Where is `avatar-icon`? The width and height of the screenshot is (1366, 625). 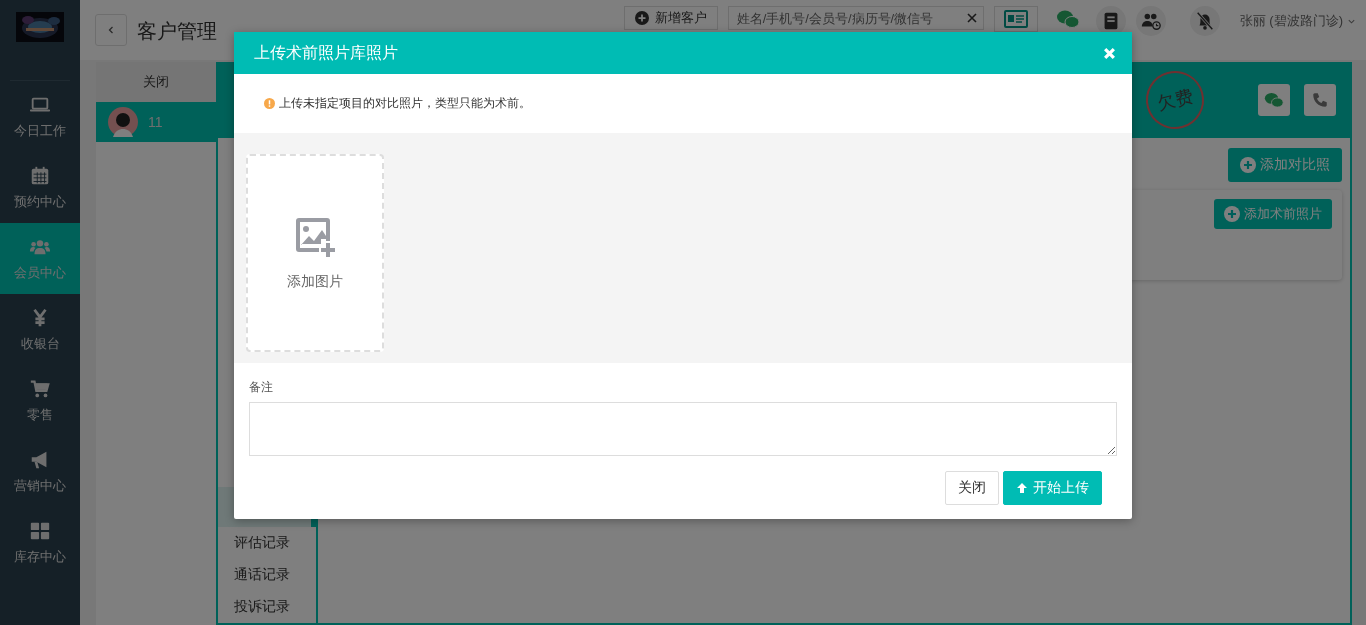 avatar-icon is located at coordinates (123, 122).